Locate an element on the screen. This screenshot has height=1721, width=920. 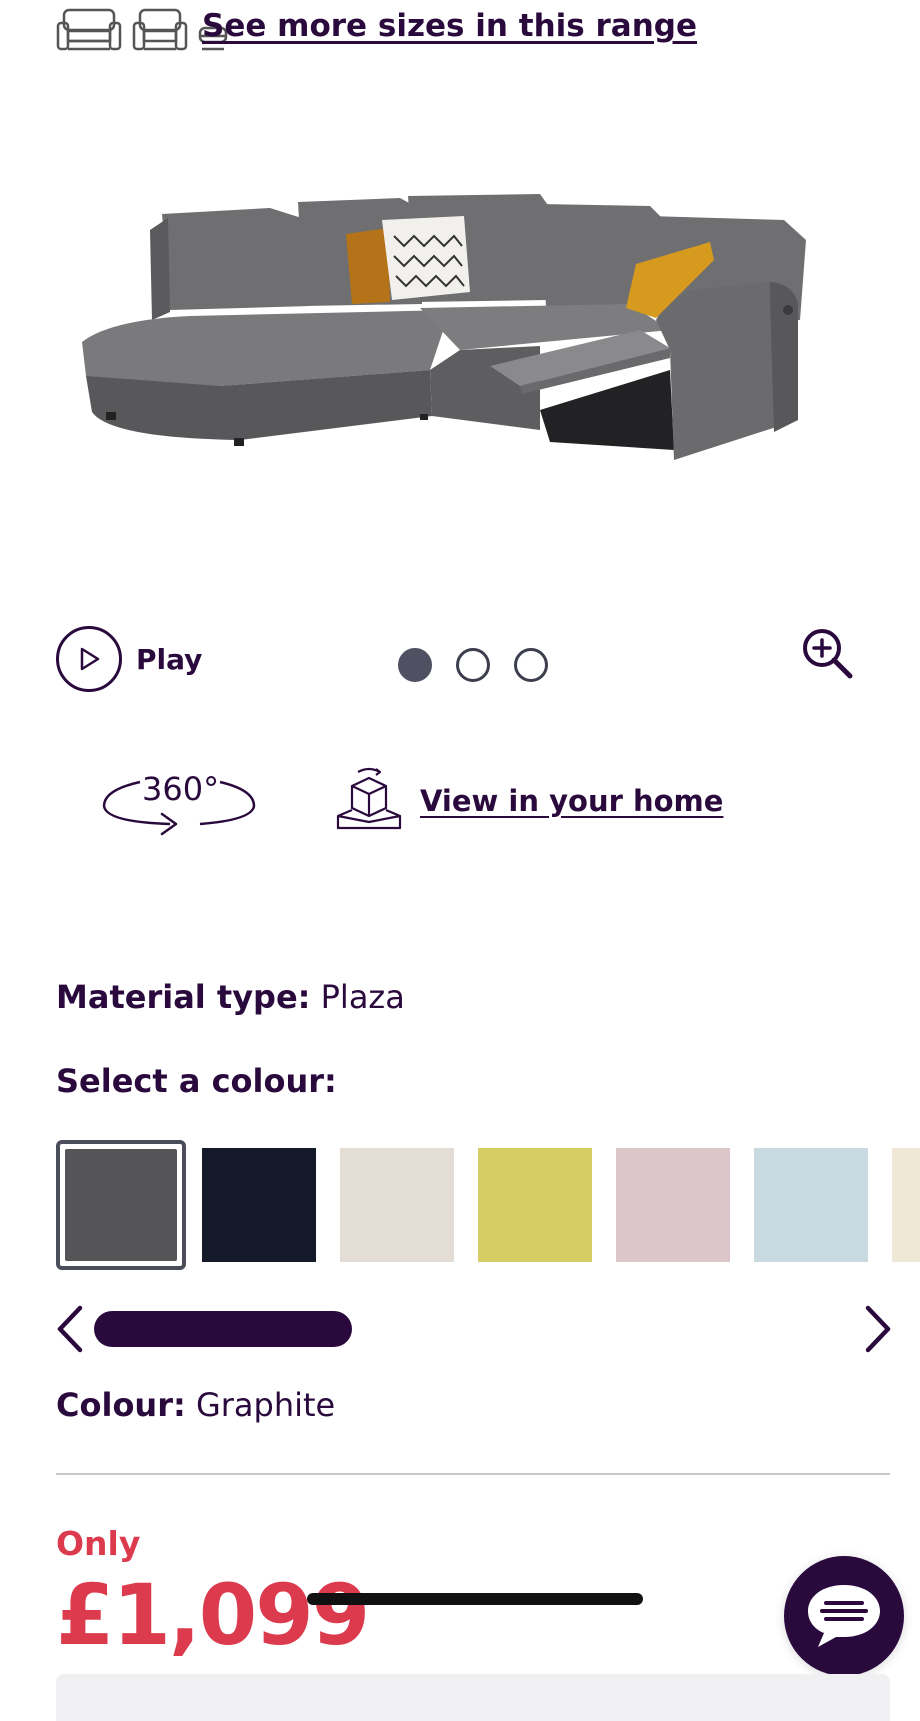
armchair-icon is located at coordinates (89, 31).